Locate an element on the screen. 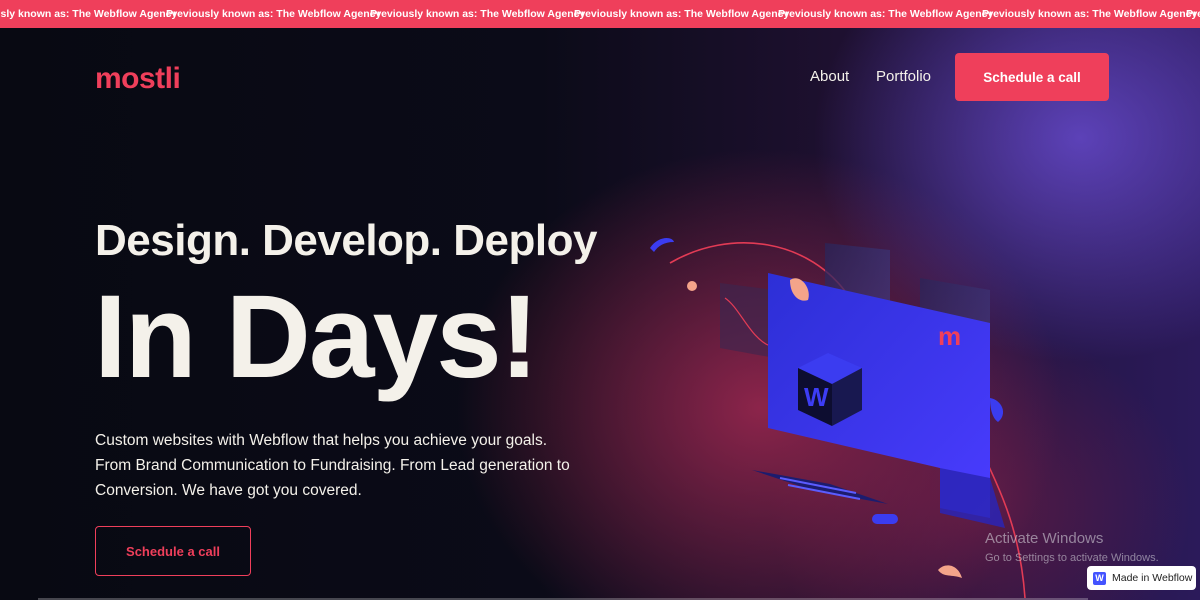 The image size is (1200, 600). back-panel is located at coordinates (747, 320).